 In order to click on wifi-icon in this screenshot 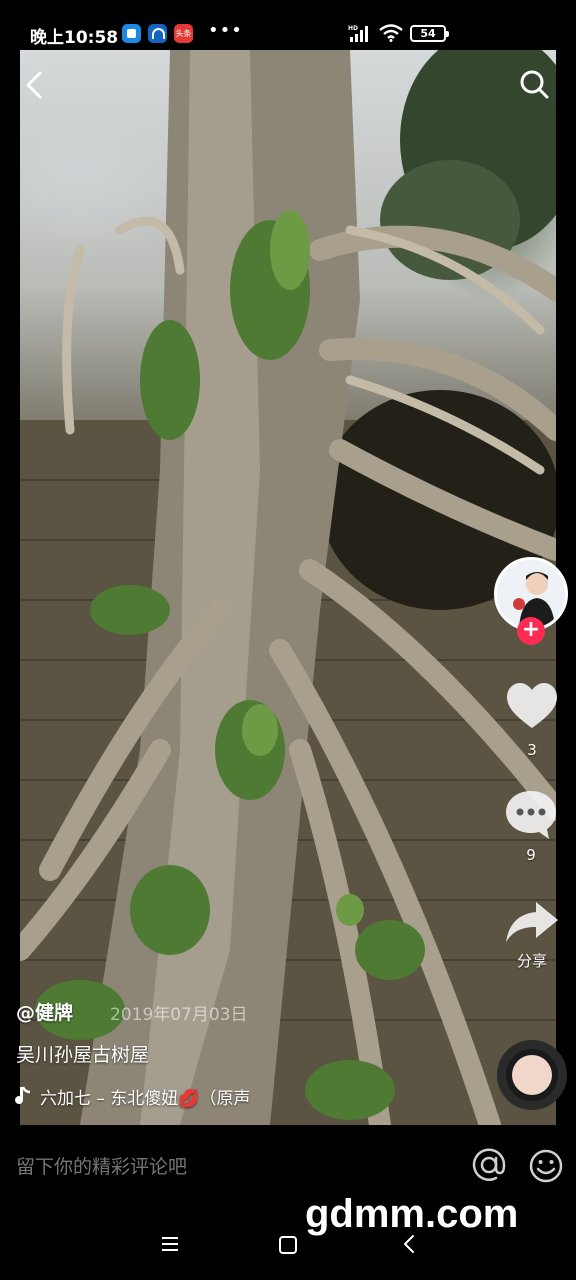, I will do `click(391, 33)`.